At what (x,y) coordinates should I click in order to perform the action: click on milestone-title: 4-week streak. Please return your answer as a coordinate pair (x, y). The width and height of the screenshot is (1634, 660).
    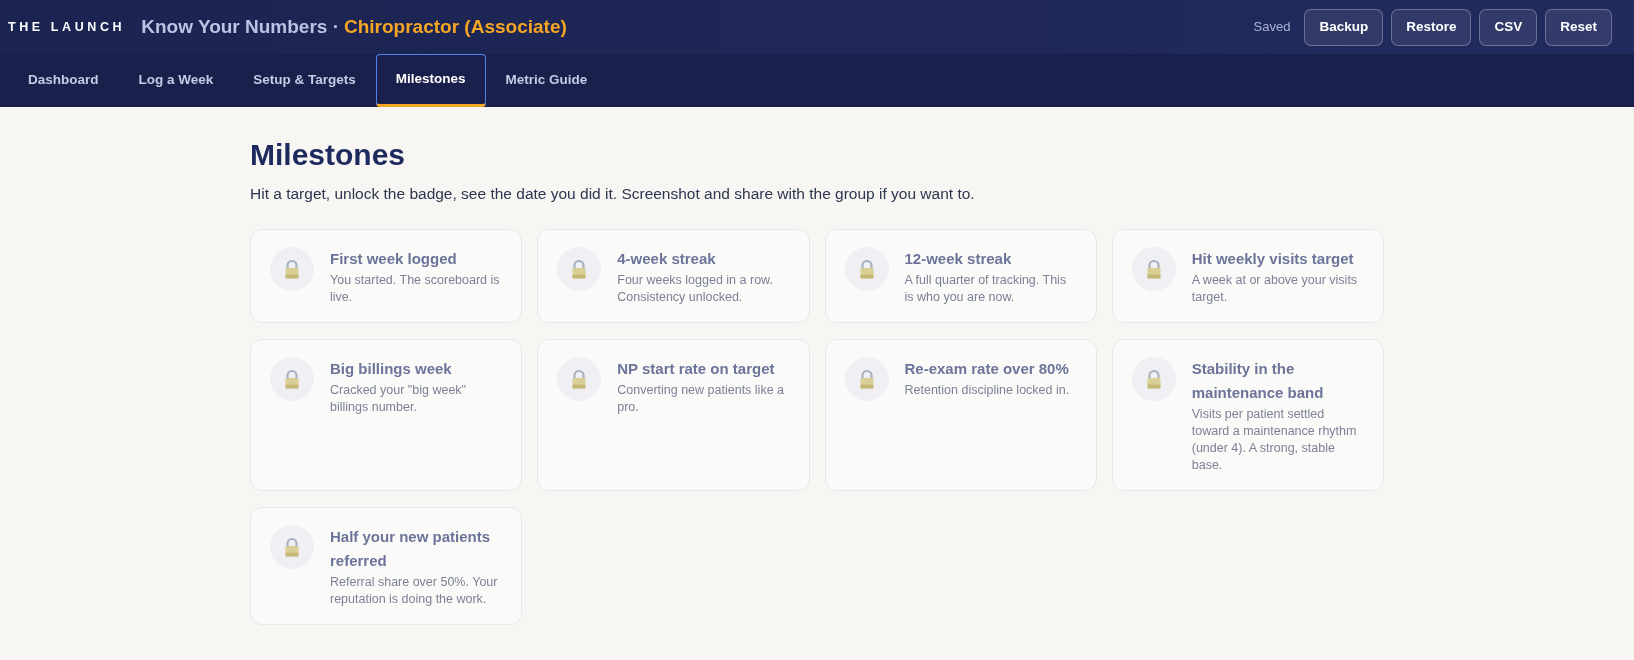
    Looking at the image, I should click on (667, 259).